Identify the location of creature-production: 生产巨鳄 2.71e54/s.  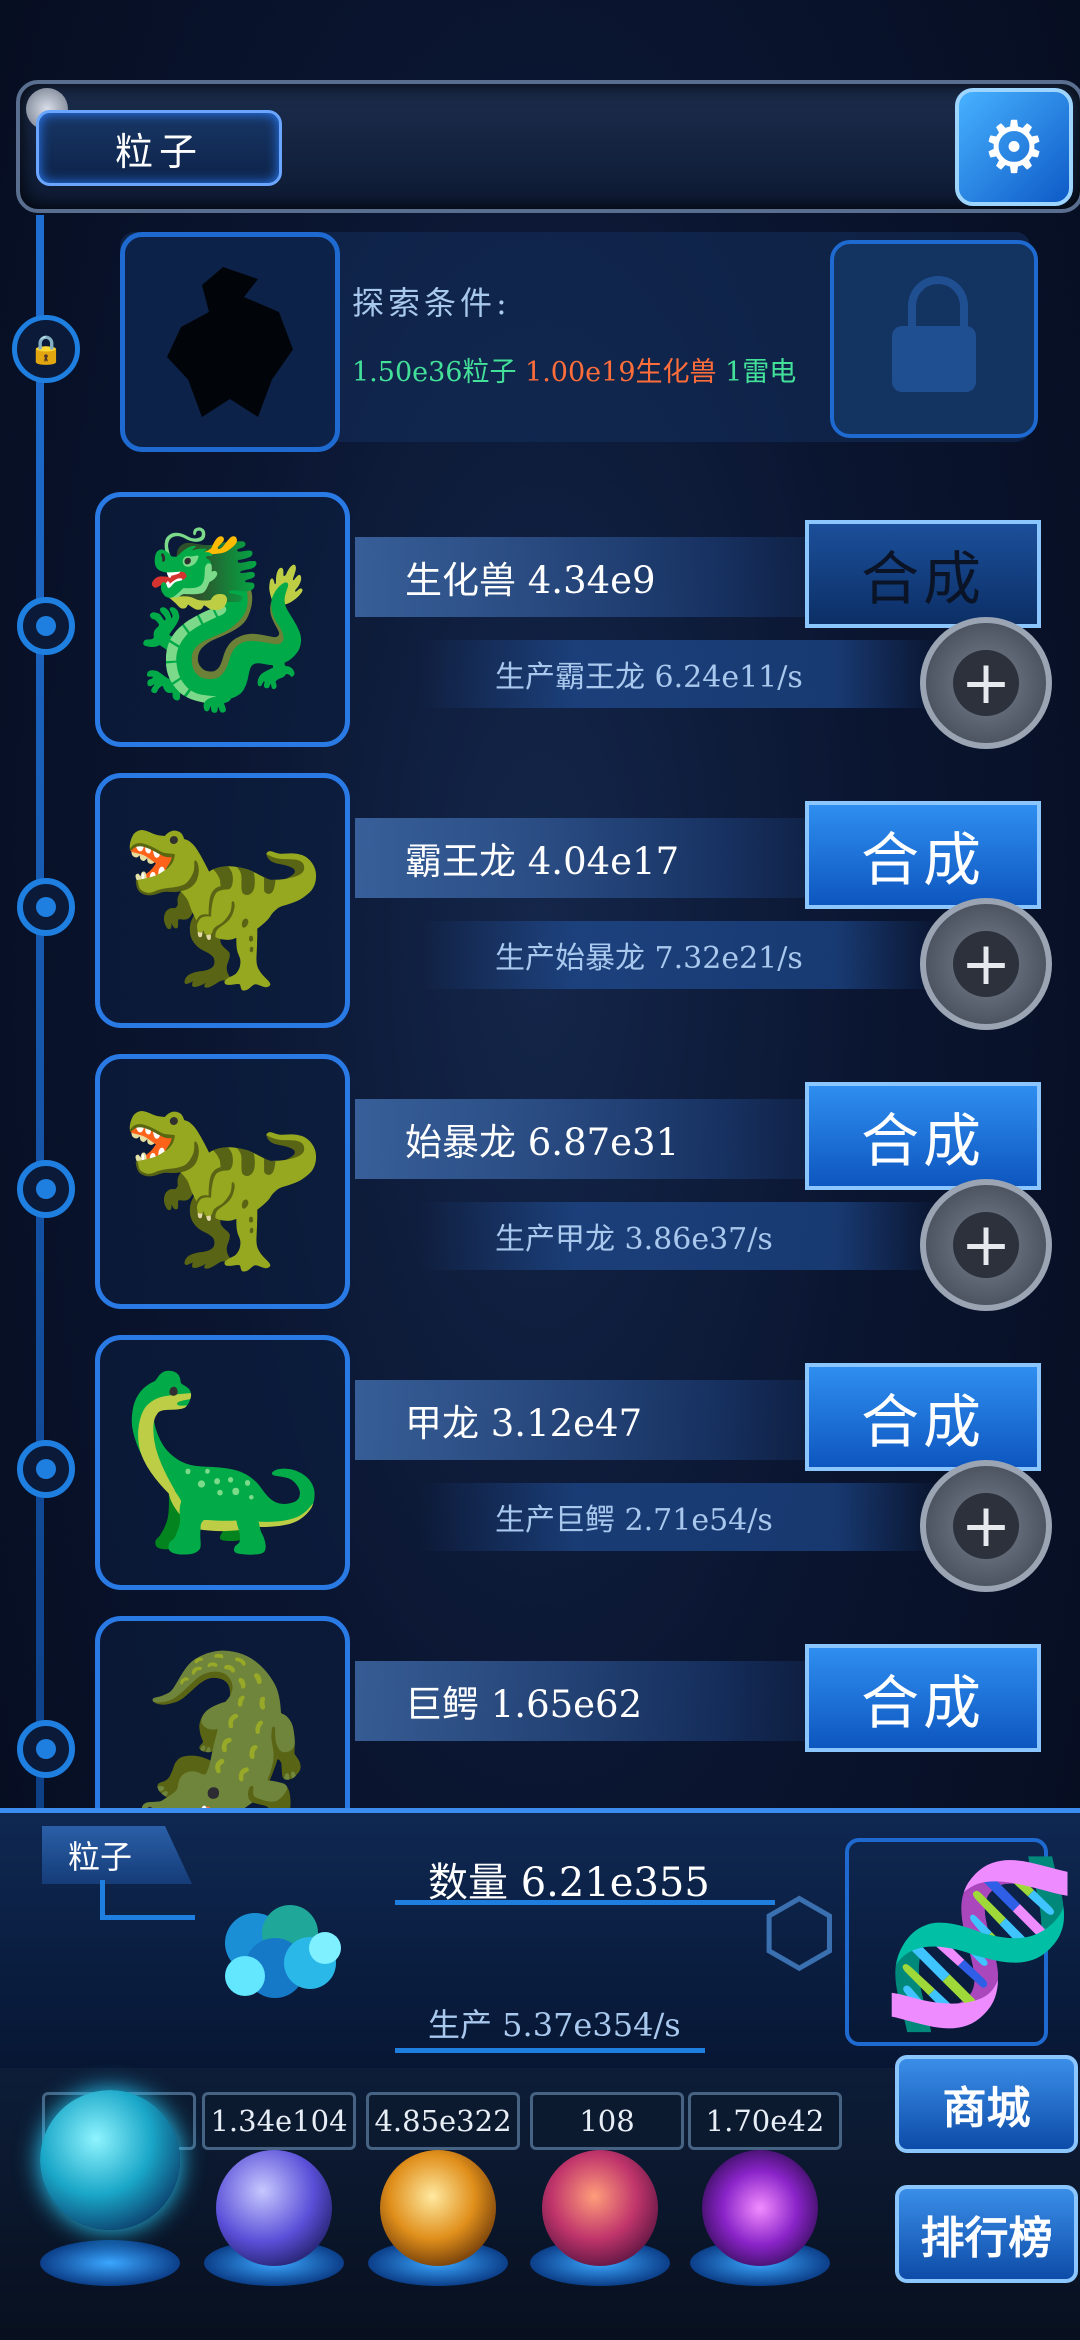
(680, 1517).